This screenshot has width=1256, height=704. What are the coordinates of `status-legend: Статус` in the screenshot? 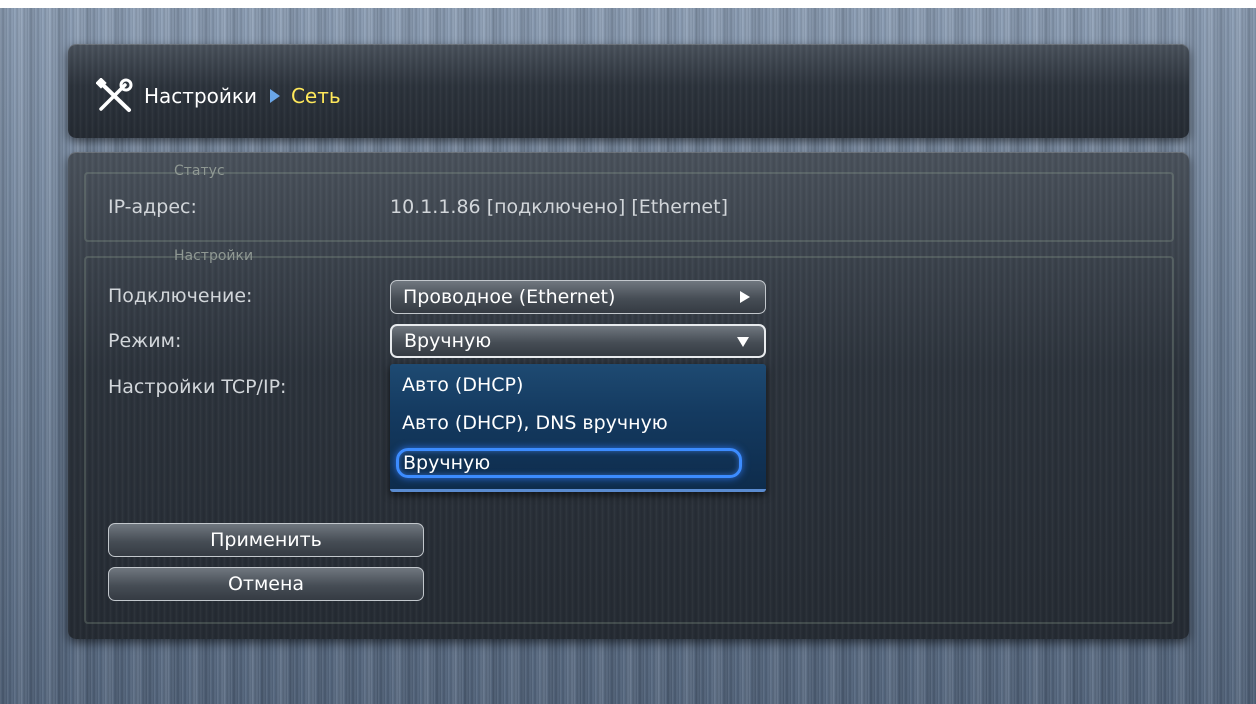 It's located at (199, 171).